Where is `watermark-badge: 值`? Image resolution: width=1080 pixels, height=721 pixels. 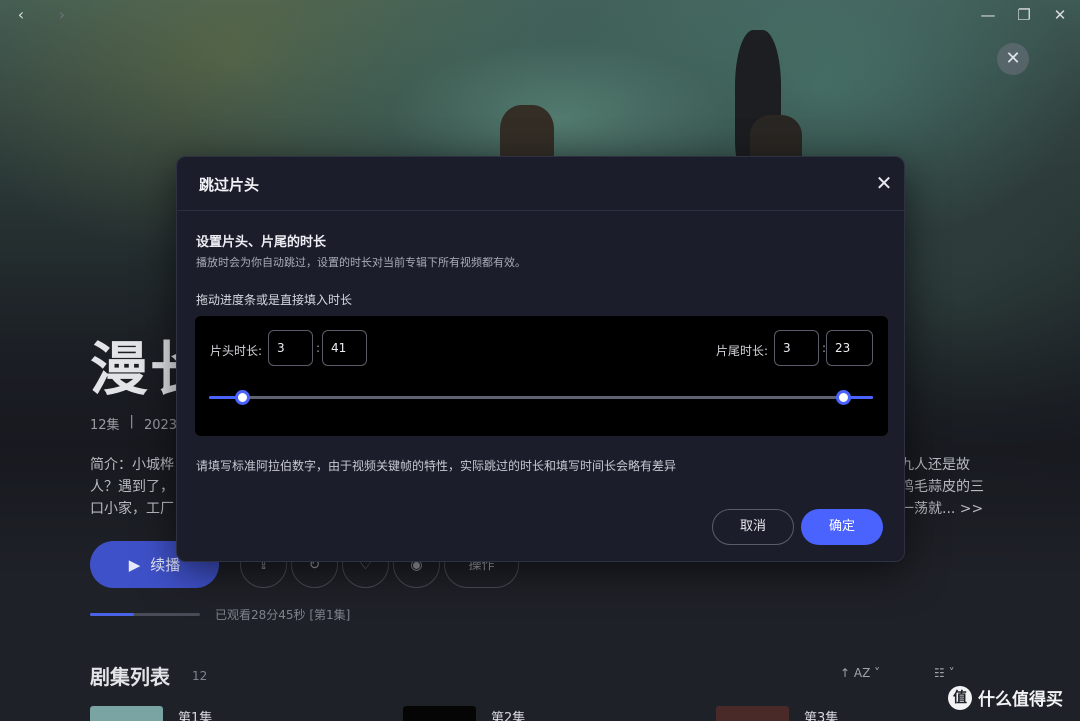
watermark-badge: 值 is located at coordinates (960, 697).